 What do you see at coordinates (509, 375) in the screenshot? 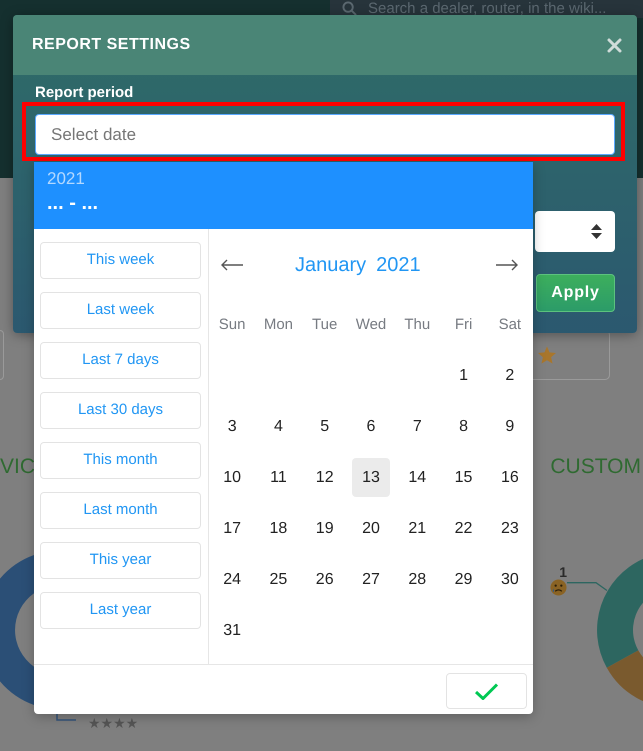
I see `calendar-day: 2` at bounding box center [509, 375].